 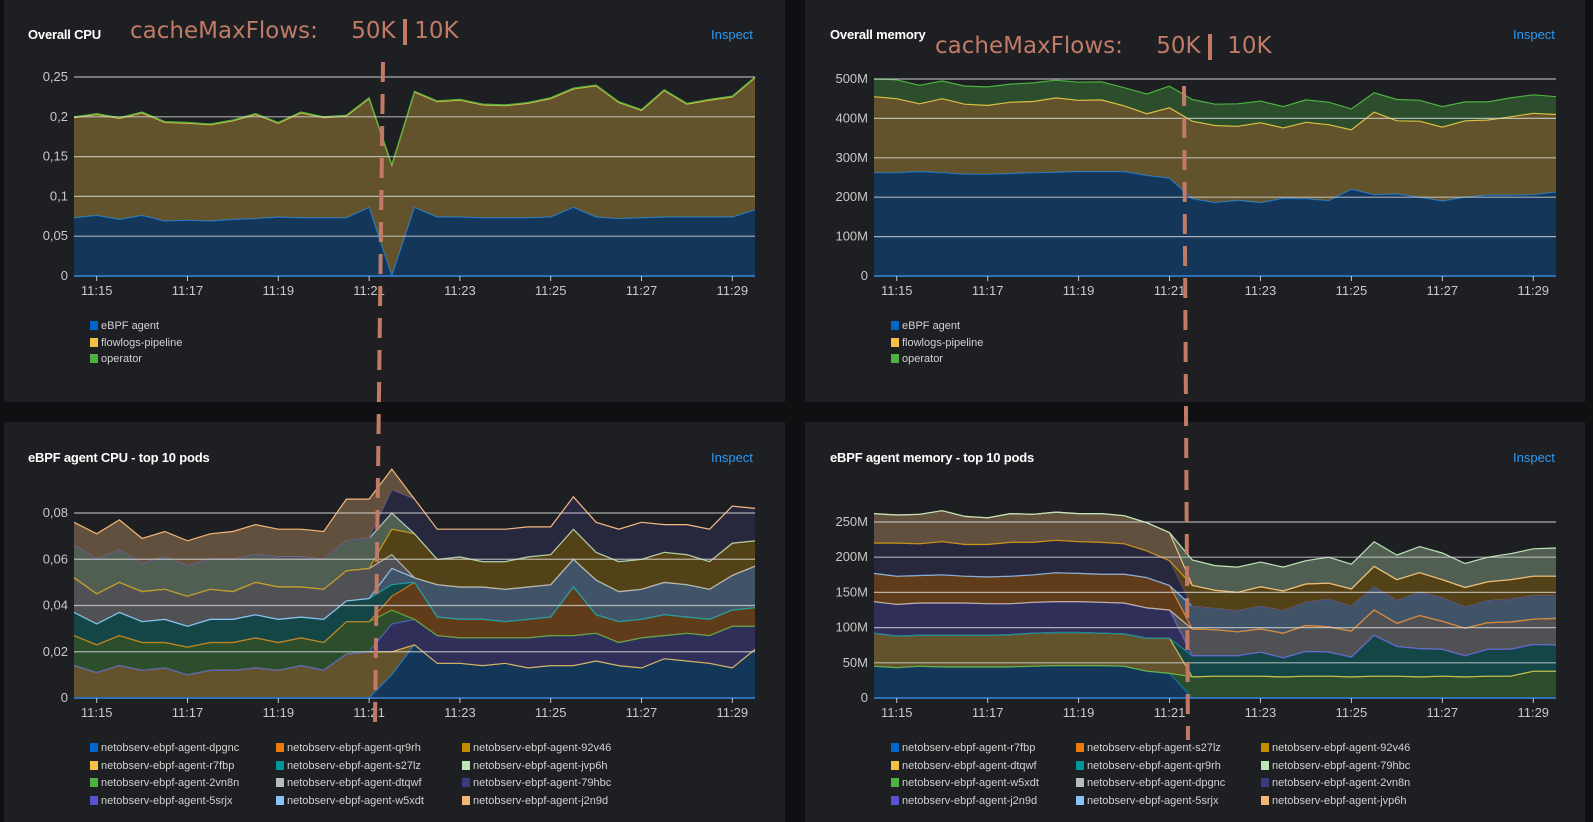 What do you see at coordinates (1170, 712) in the screenshot?
I see `x-tick-label: 11:21` at bounding box center [1170, 712].